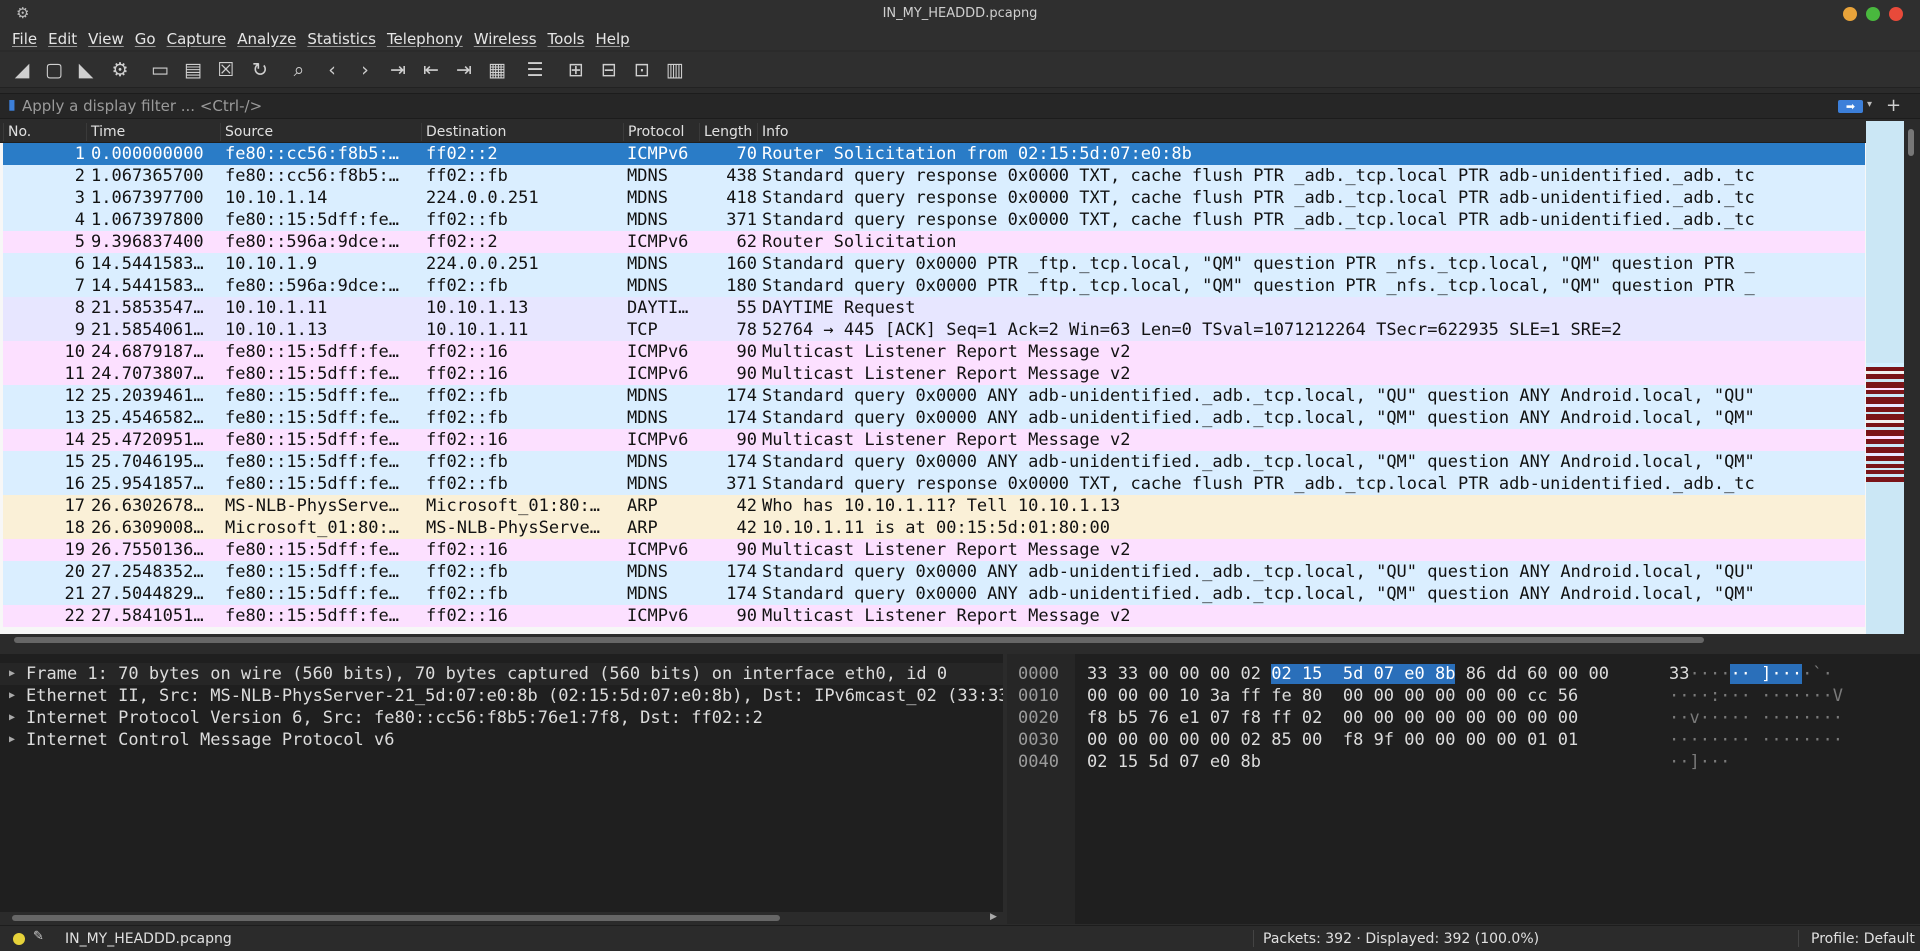  I want to click on capture-options-icon: ⚙, so click(120, 70).